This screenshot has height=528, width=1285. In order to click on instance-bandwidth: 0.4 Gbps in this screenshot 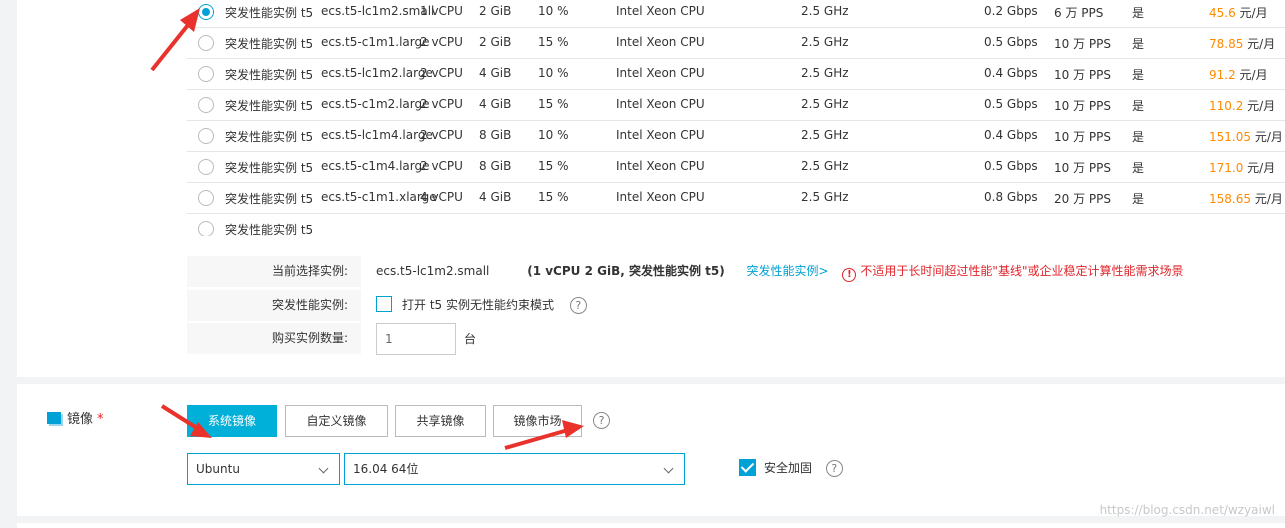, I will do `click(1011, 73)`.